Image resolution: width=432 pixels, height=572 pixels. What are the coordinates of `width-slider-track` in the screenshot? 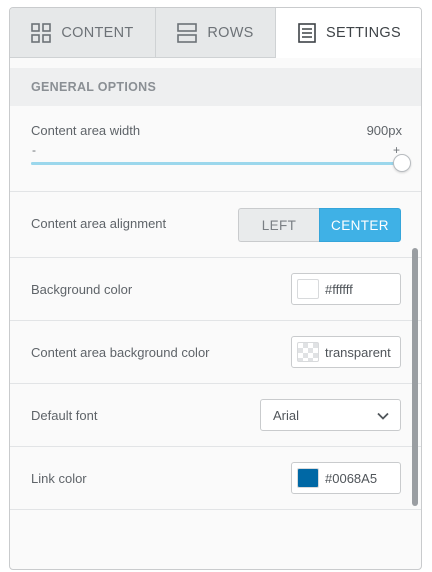 It's located at (216, 163).